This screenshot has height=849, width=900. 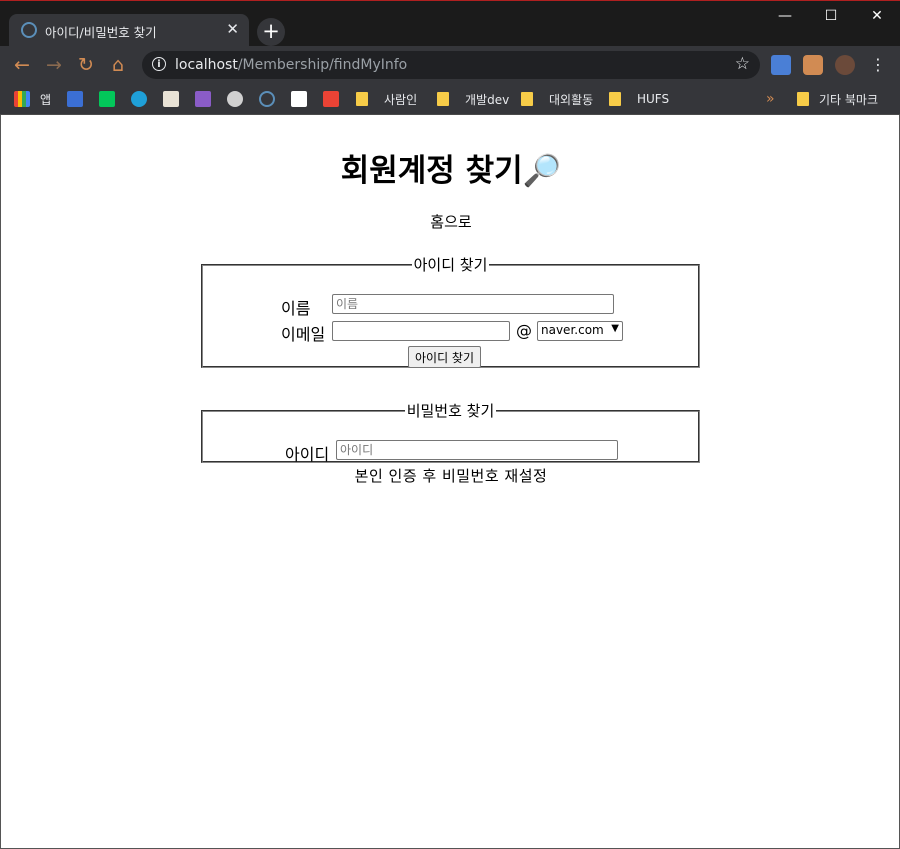 What do you see at coordinates (203, 99) in the screenshot?
I see `hand-favicon-icon` at bounding box center [203, 99].